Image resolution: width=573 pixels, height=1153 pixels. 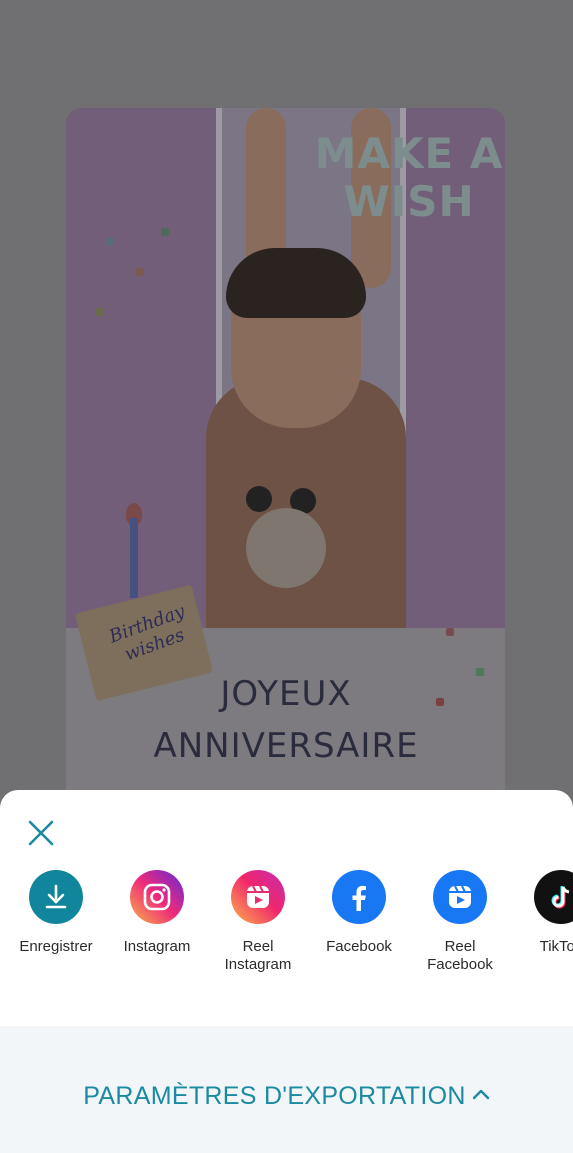 I want to click on share-reel-instagram-label: Reel Instagram, so click(x=258, y=955).